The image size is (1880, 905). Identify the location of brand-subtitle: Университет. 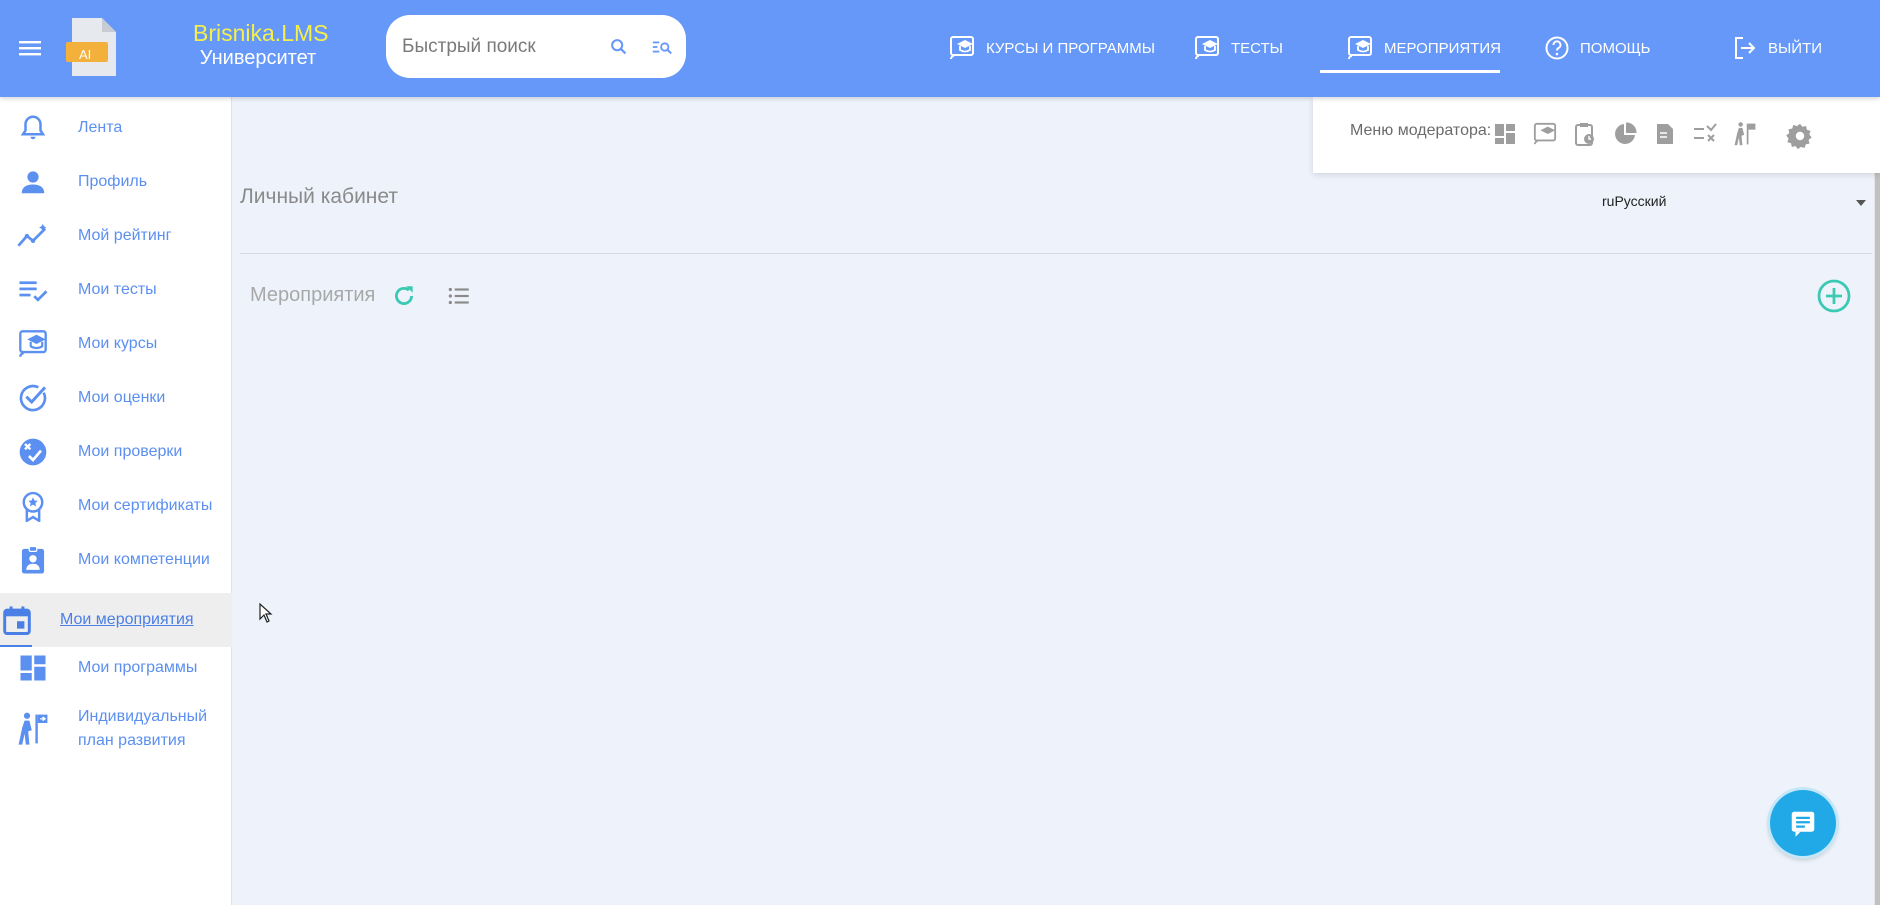
(258, 58).